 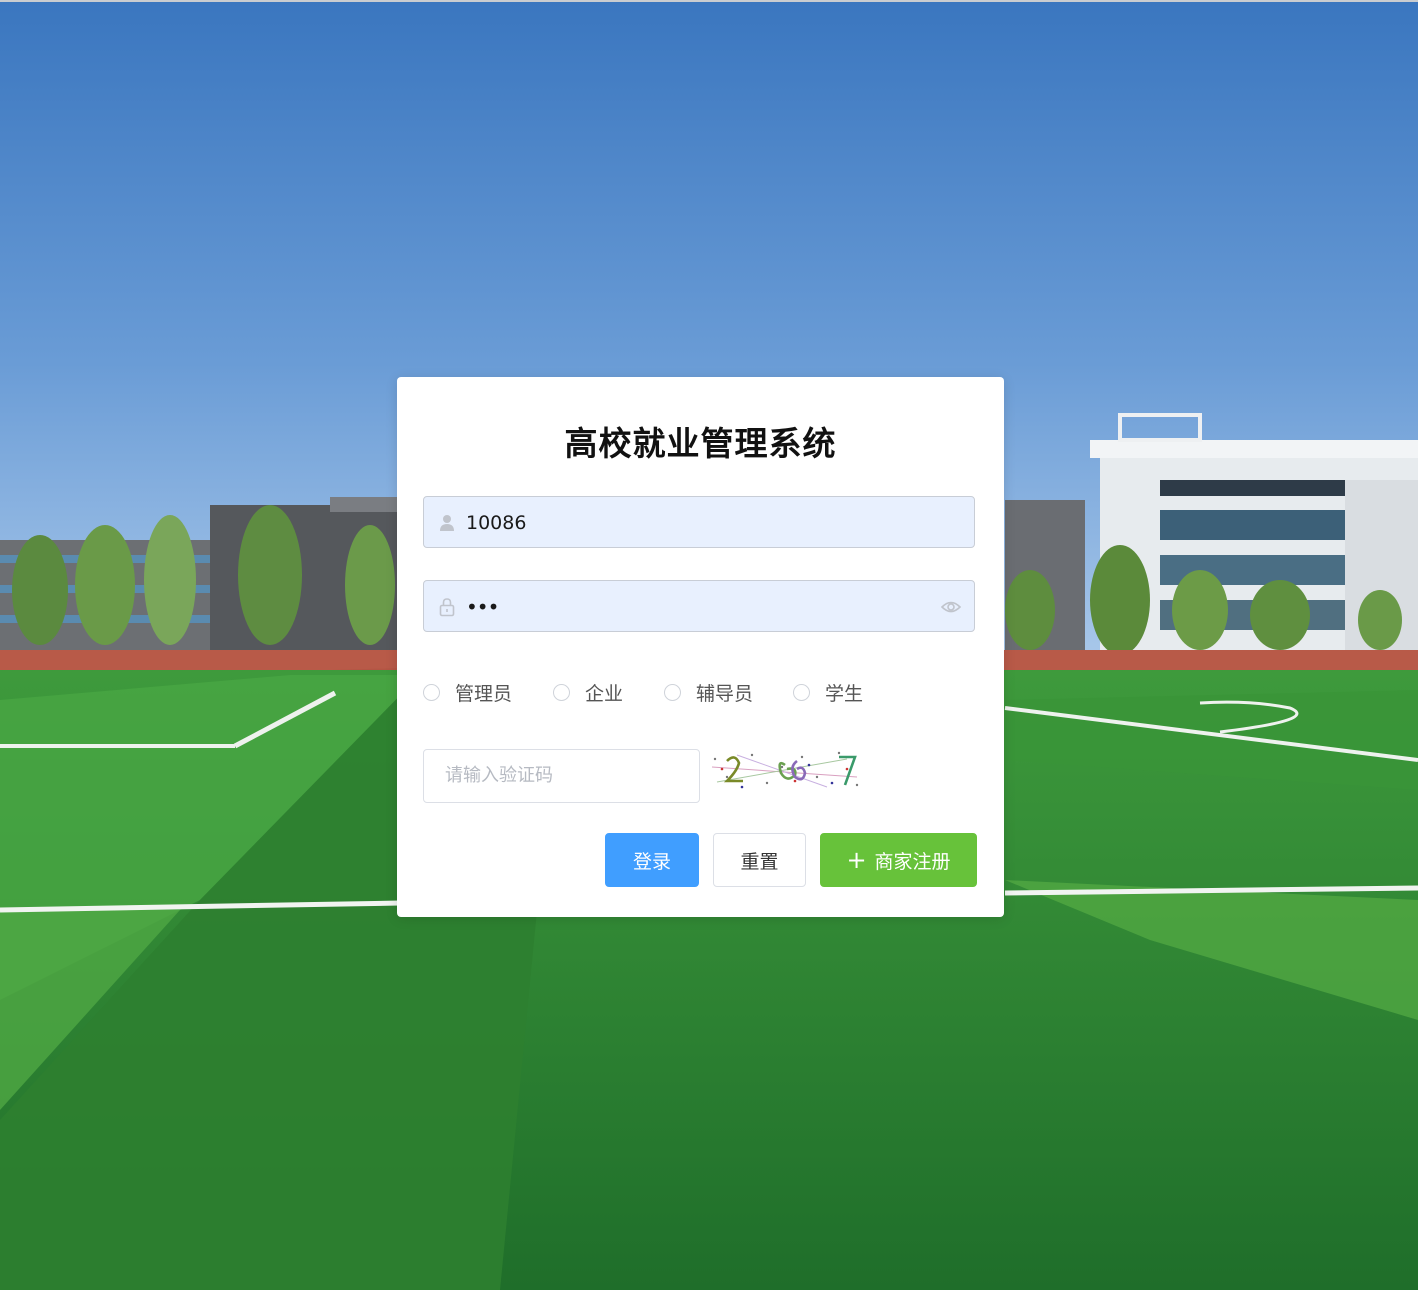 What do you see at coordinates (912, 861) in the screenshot?
I see `register-button-label: 商家注册` at bounding box center [912, 861].